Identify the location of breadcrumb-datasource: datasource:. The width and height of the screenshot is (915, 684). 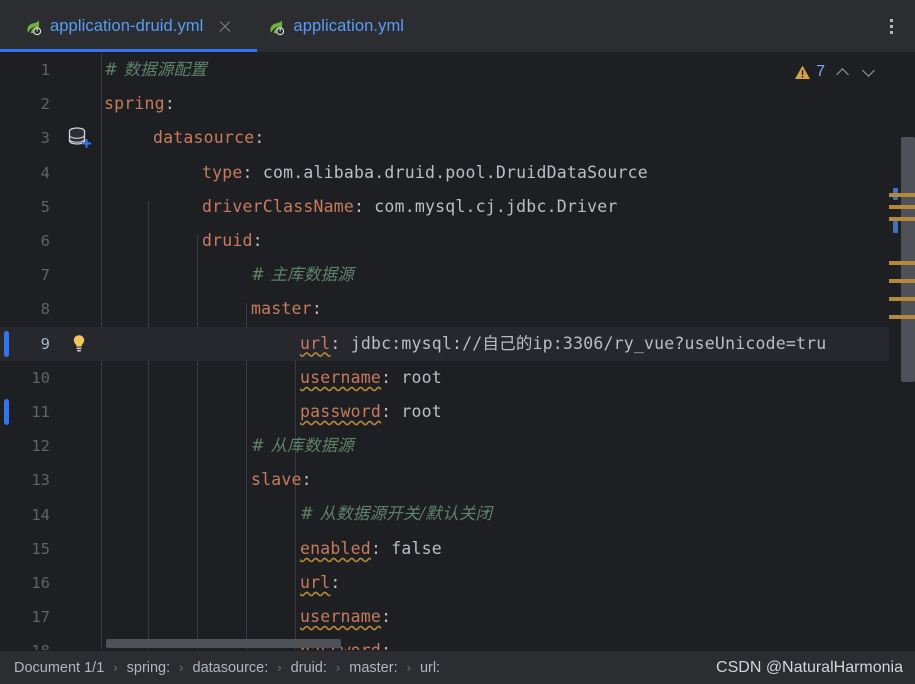
(231, 668).